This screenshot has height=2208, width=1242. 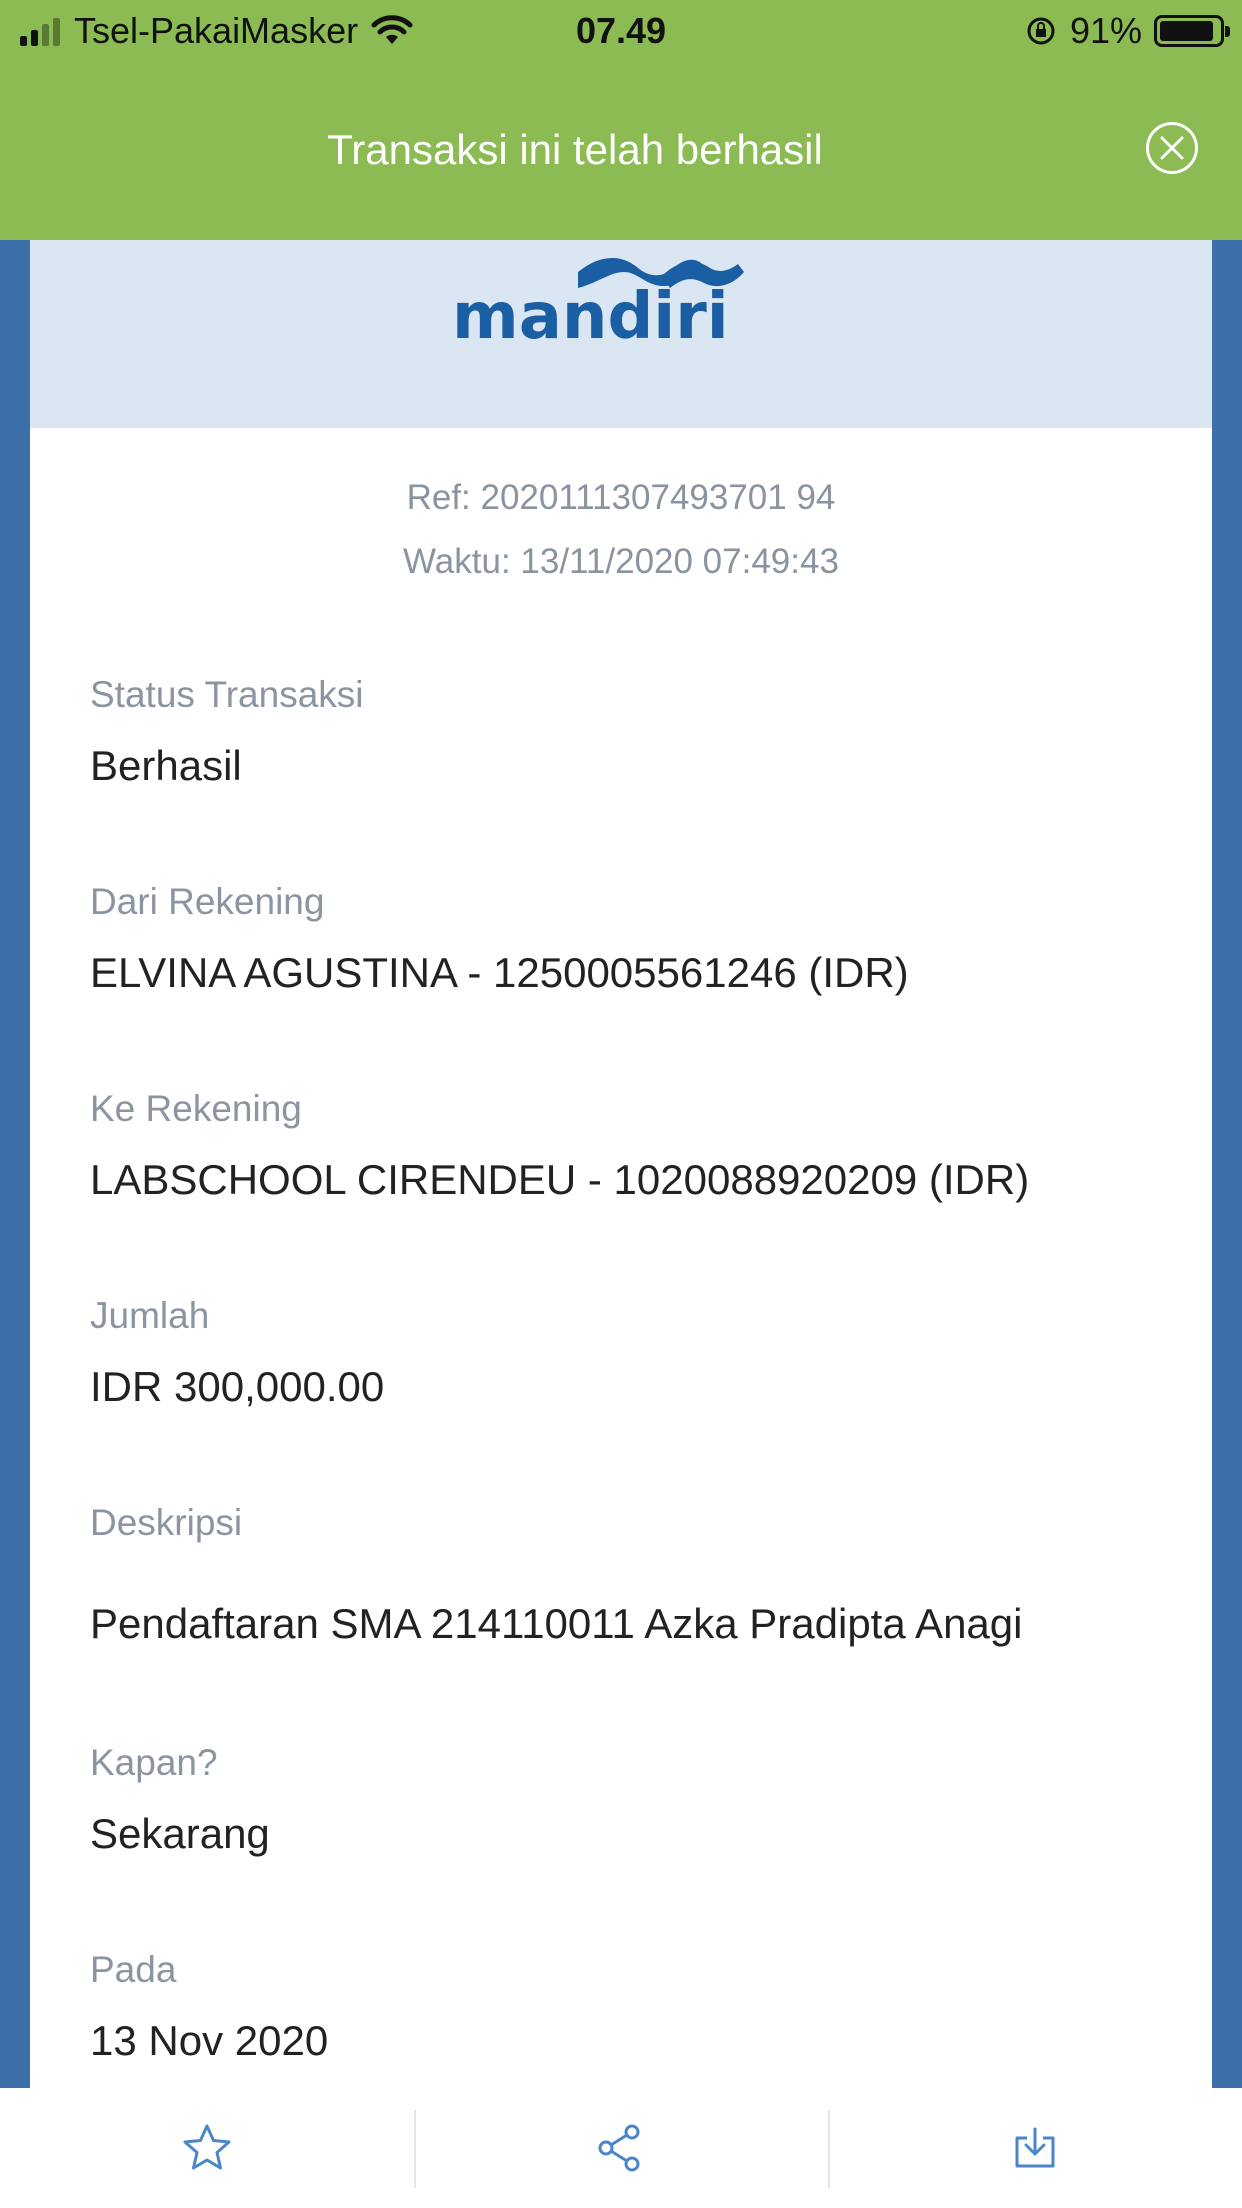 I want to click on bottom-toolbar, so click(x=621, y=2148).